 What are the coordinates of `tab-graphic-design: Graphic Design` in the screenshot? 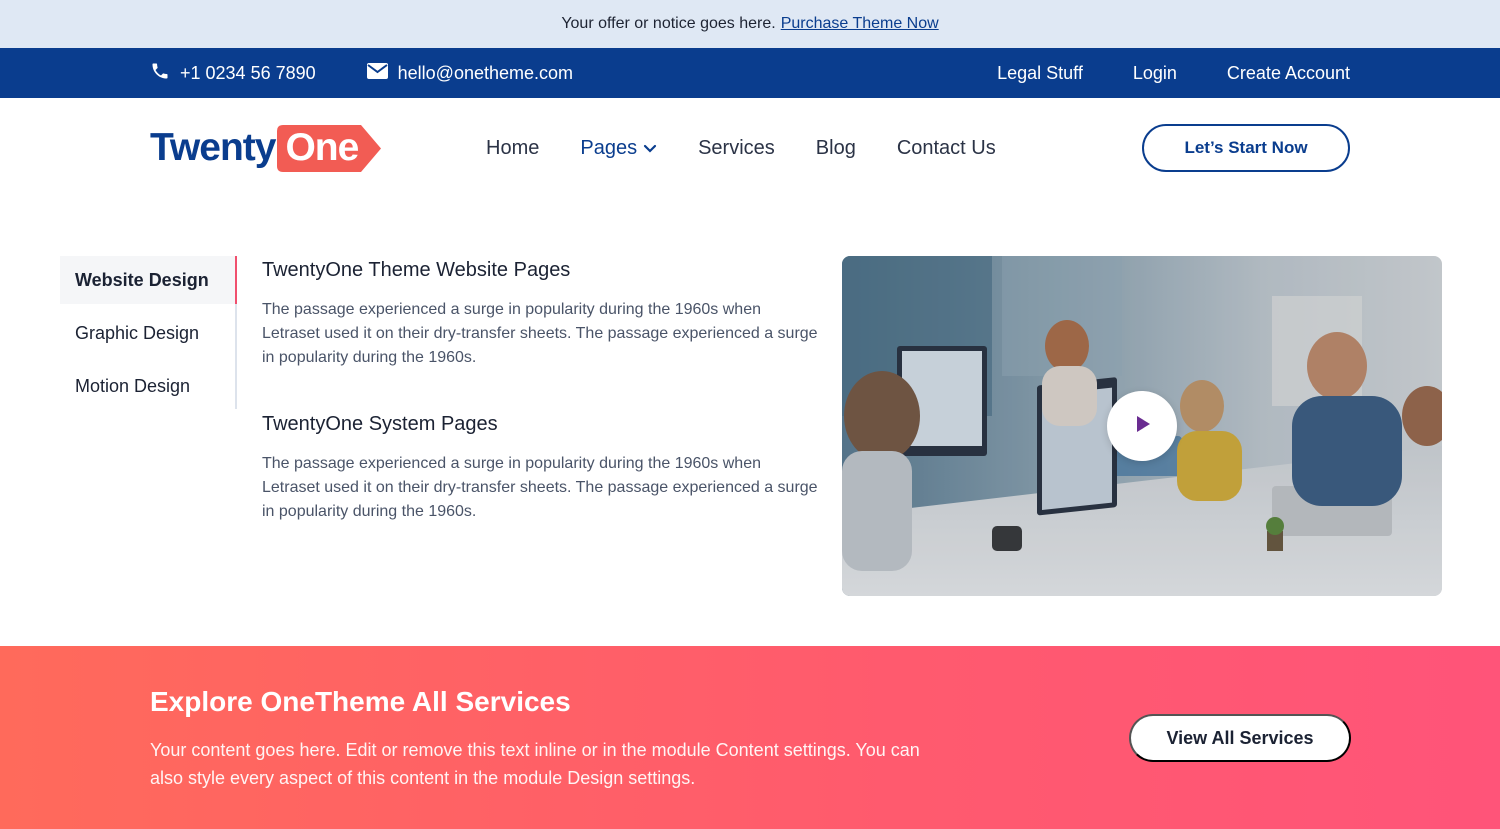 It's located at (147, 333).